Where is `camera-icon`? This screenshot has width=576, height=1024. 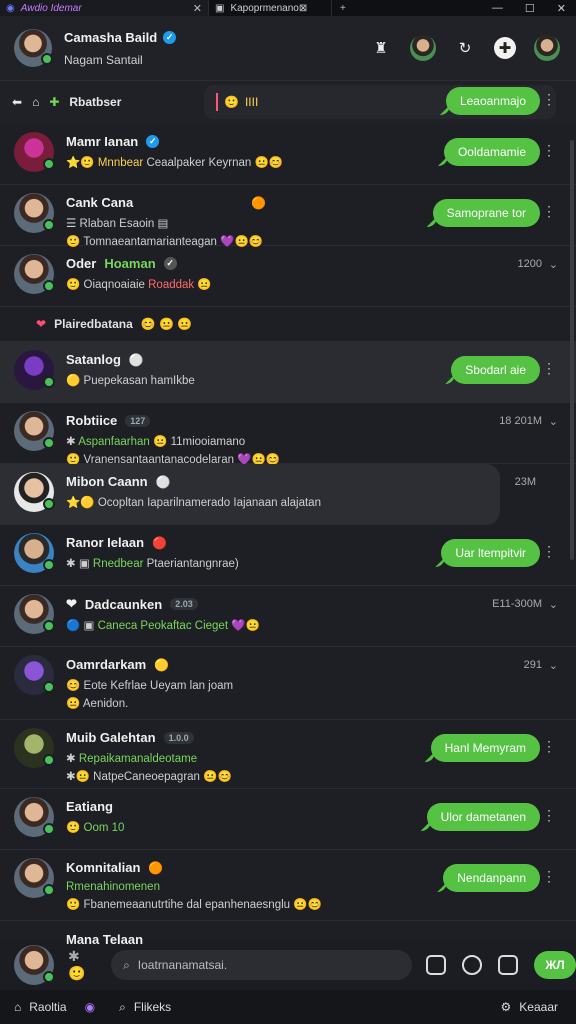
camera-icon is located at coordinates (508, 965).